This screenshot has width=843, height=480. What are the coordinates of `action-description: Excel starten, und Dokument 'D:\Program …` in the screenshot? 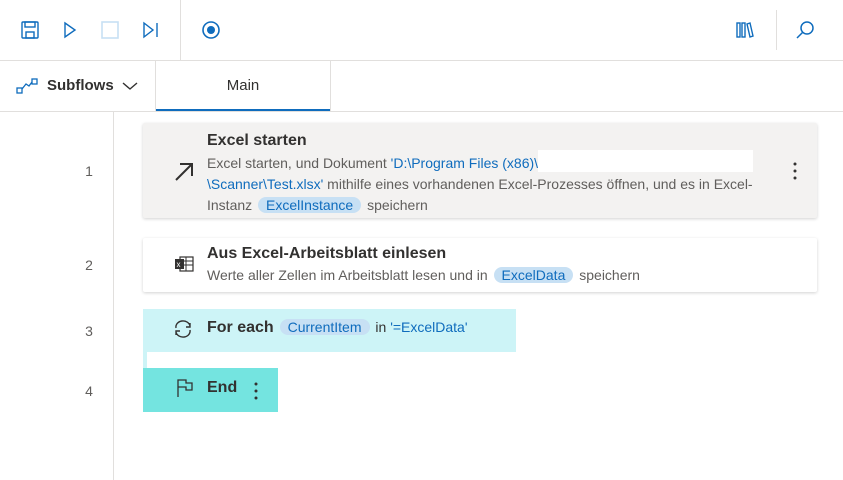 It's located at (497, 183).